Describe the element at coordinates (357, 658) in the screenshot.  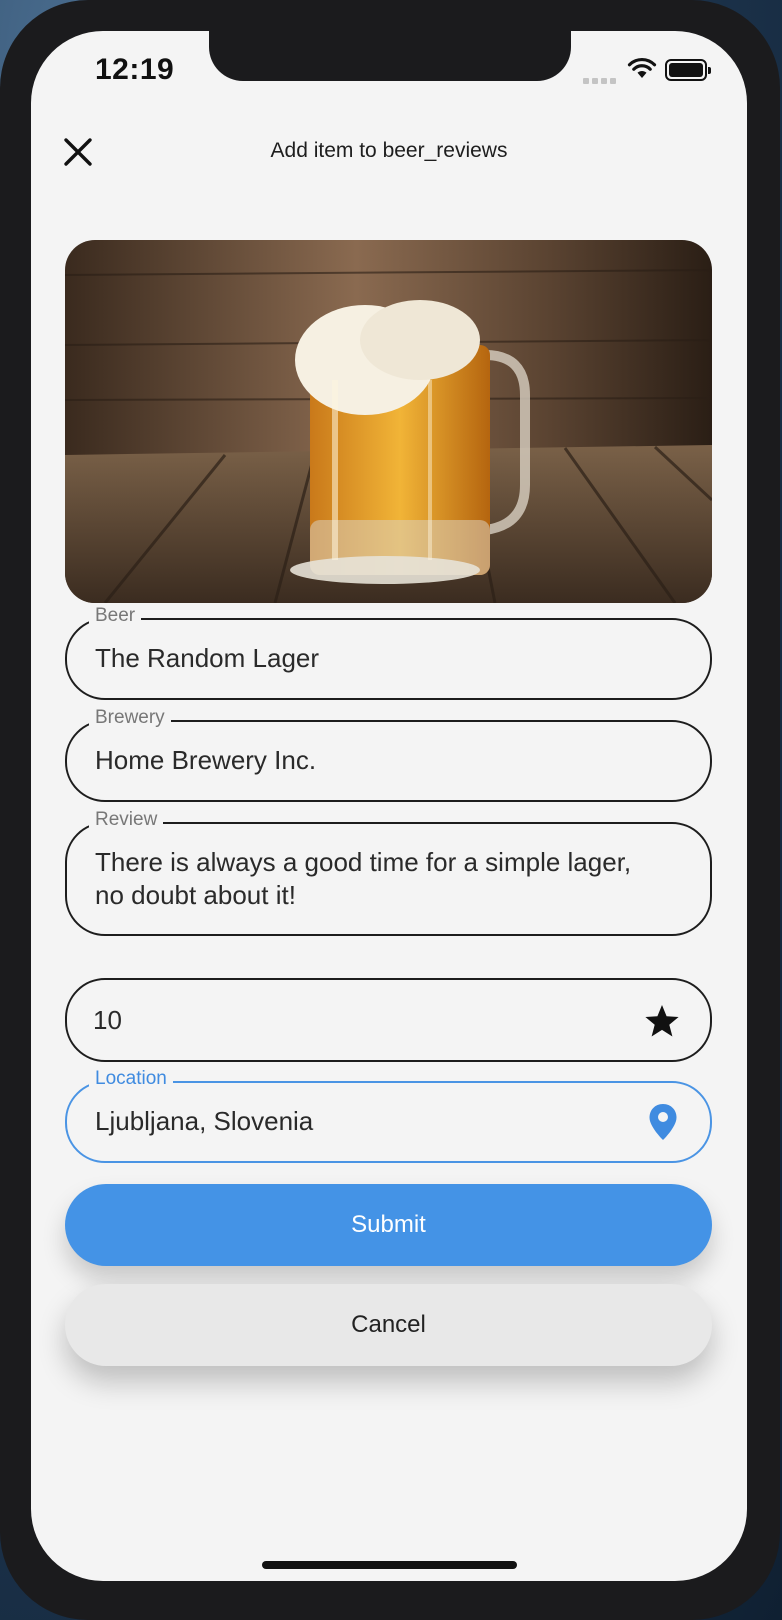
I see `beer-field-value: The Random Lager` at that location.